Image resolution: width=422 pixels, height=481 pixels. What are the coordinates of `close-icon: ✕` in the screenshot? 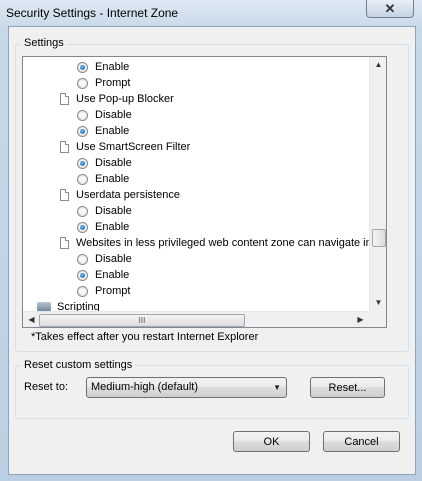 It's located at (390, 8).